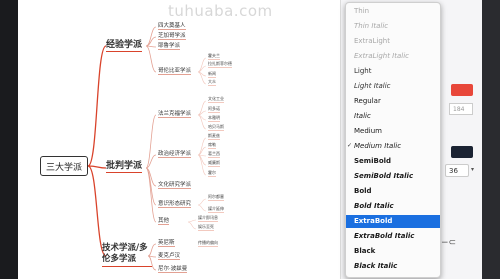  Describe the element at coordinates (393, 146) in the screenshot. I see `menu-item: Medium Italic` at that location.